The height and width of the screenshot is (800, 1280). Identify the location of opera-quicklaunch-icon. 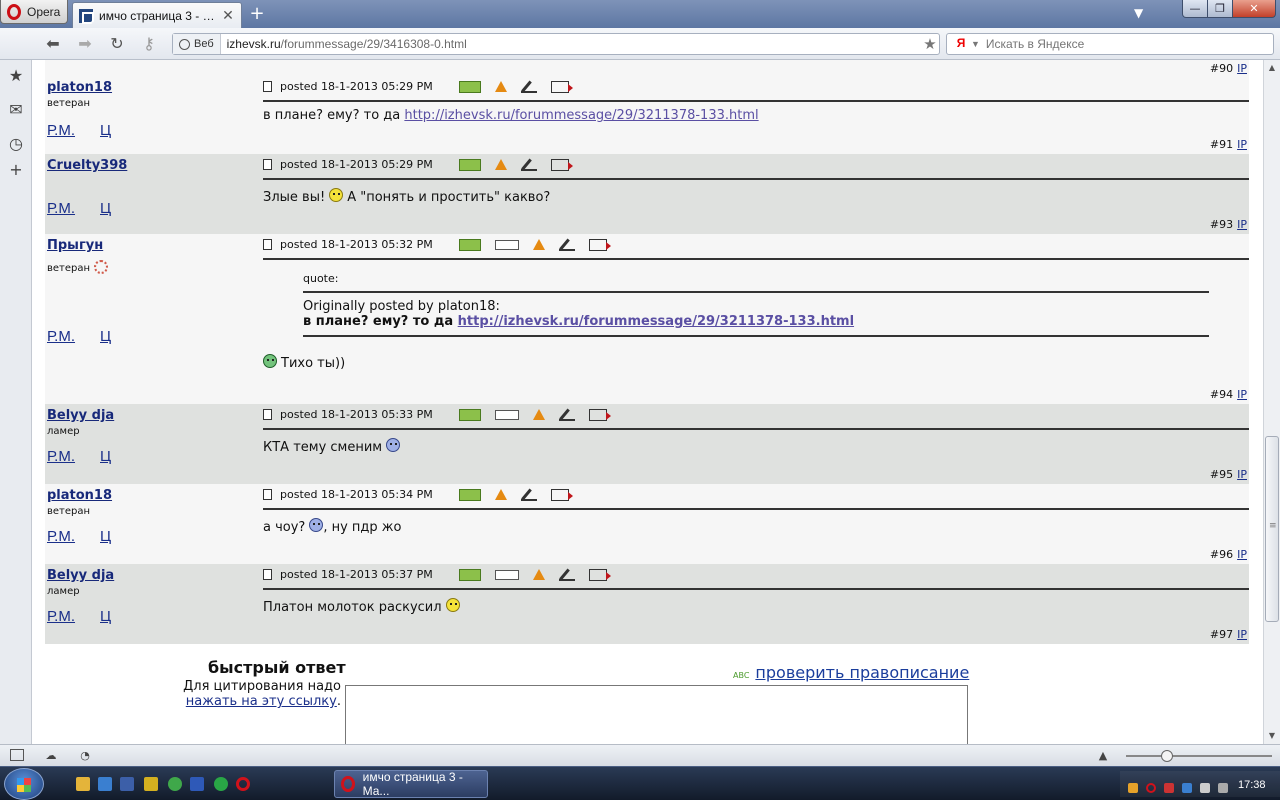
(243, 784).